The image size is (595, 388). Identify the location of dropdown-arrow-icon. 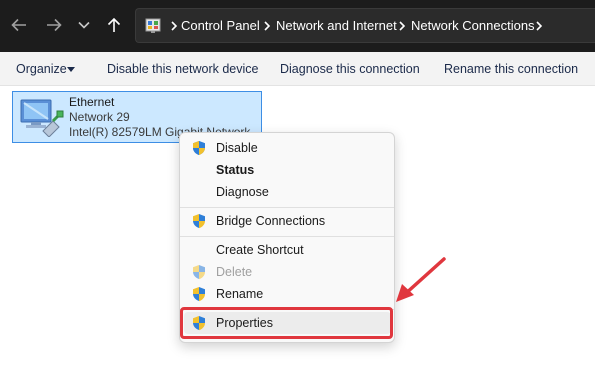
(71, 69).